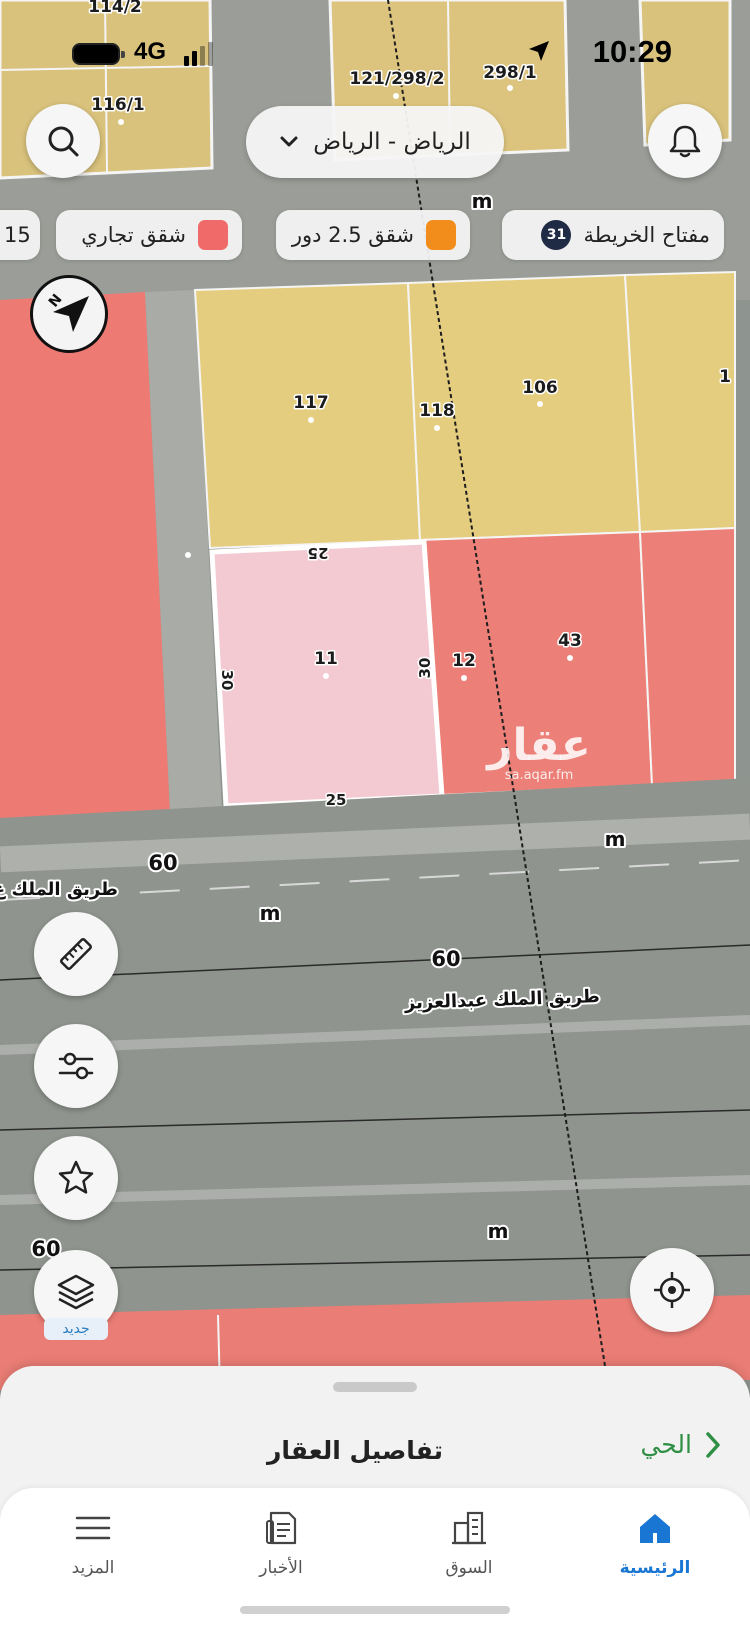  Describe the element at coordinates (632, 51) in the screenshot. I see `status-time: 10:29` at that location.